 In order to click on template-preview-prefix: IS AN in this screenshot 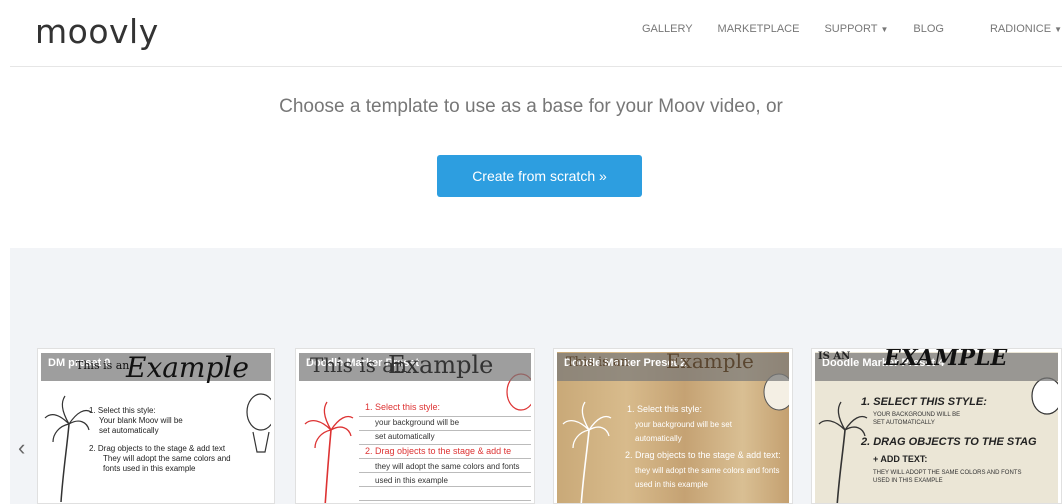, I will do `click(834, 356)`.